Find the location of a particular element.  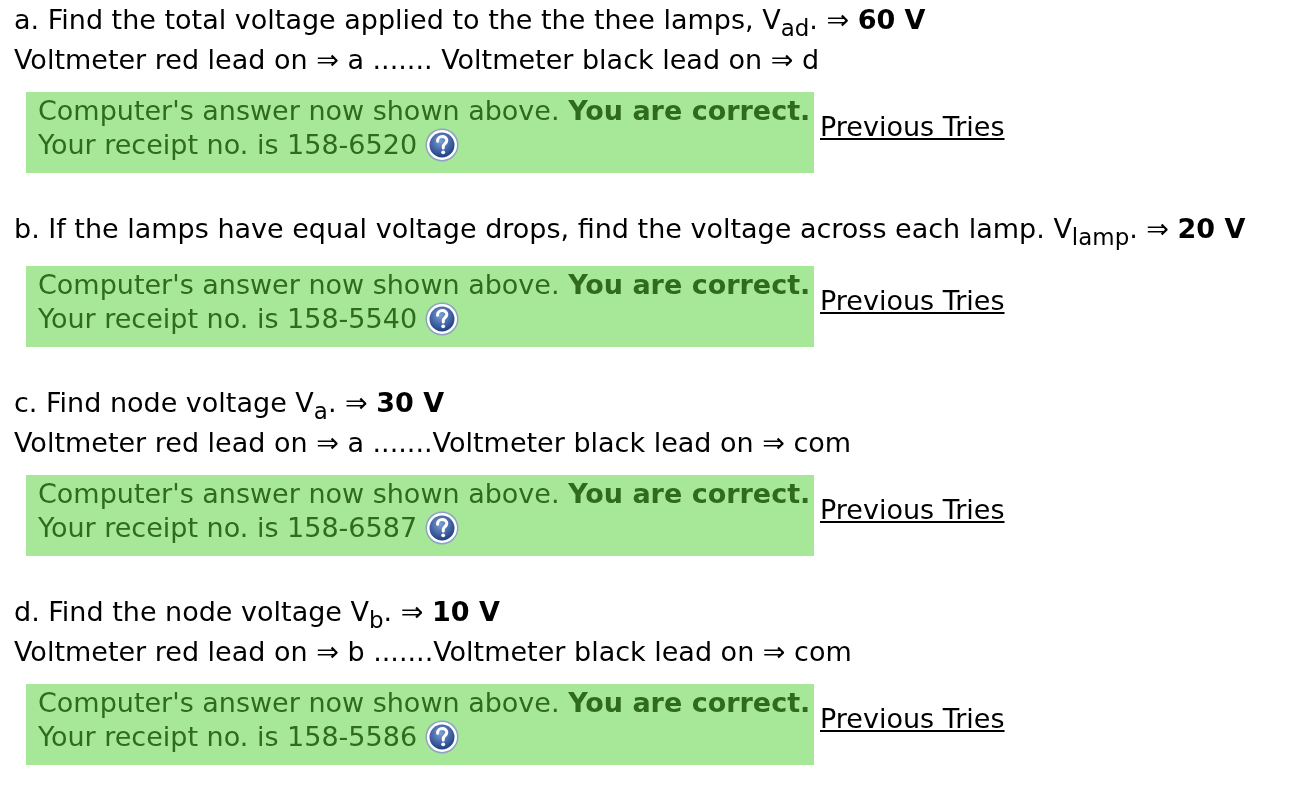

receipt-text: Your receipt no. is 158-5586 is located at coordinates (228, 737).